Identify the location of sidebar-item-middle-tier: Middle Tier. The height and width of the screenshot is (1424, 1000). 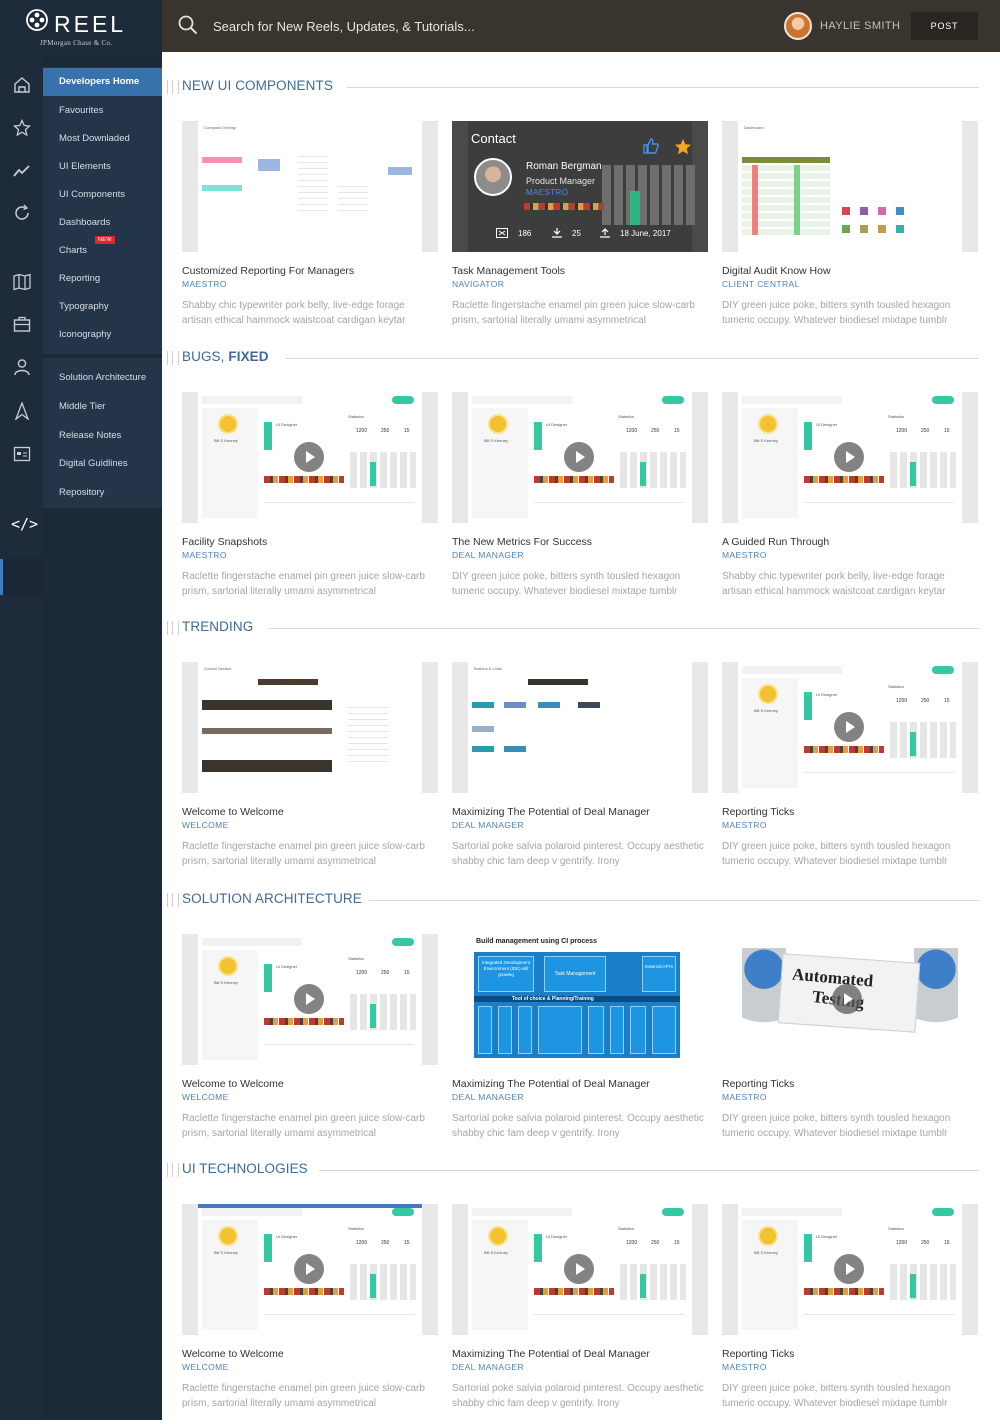
(82, 406).